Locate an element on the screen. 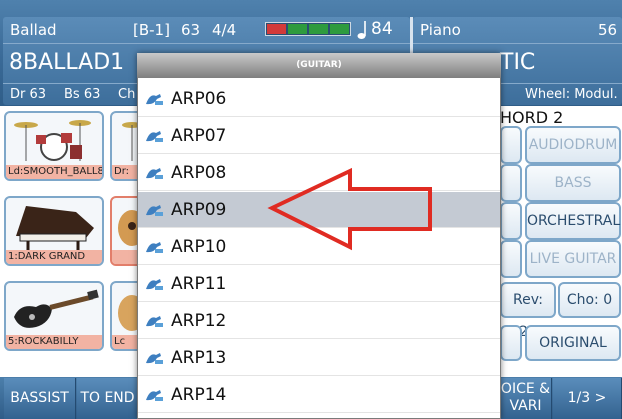 The height and width of the screenshot is (419, 622). preset-item-label: ARP09 is located at coordinates (199, 210).